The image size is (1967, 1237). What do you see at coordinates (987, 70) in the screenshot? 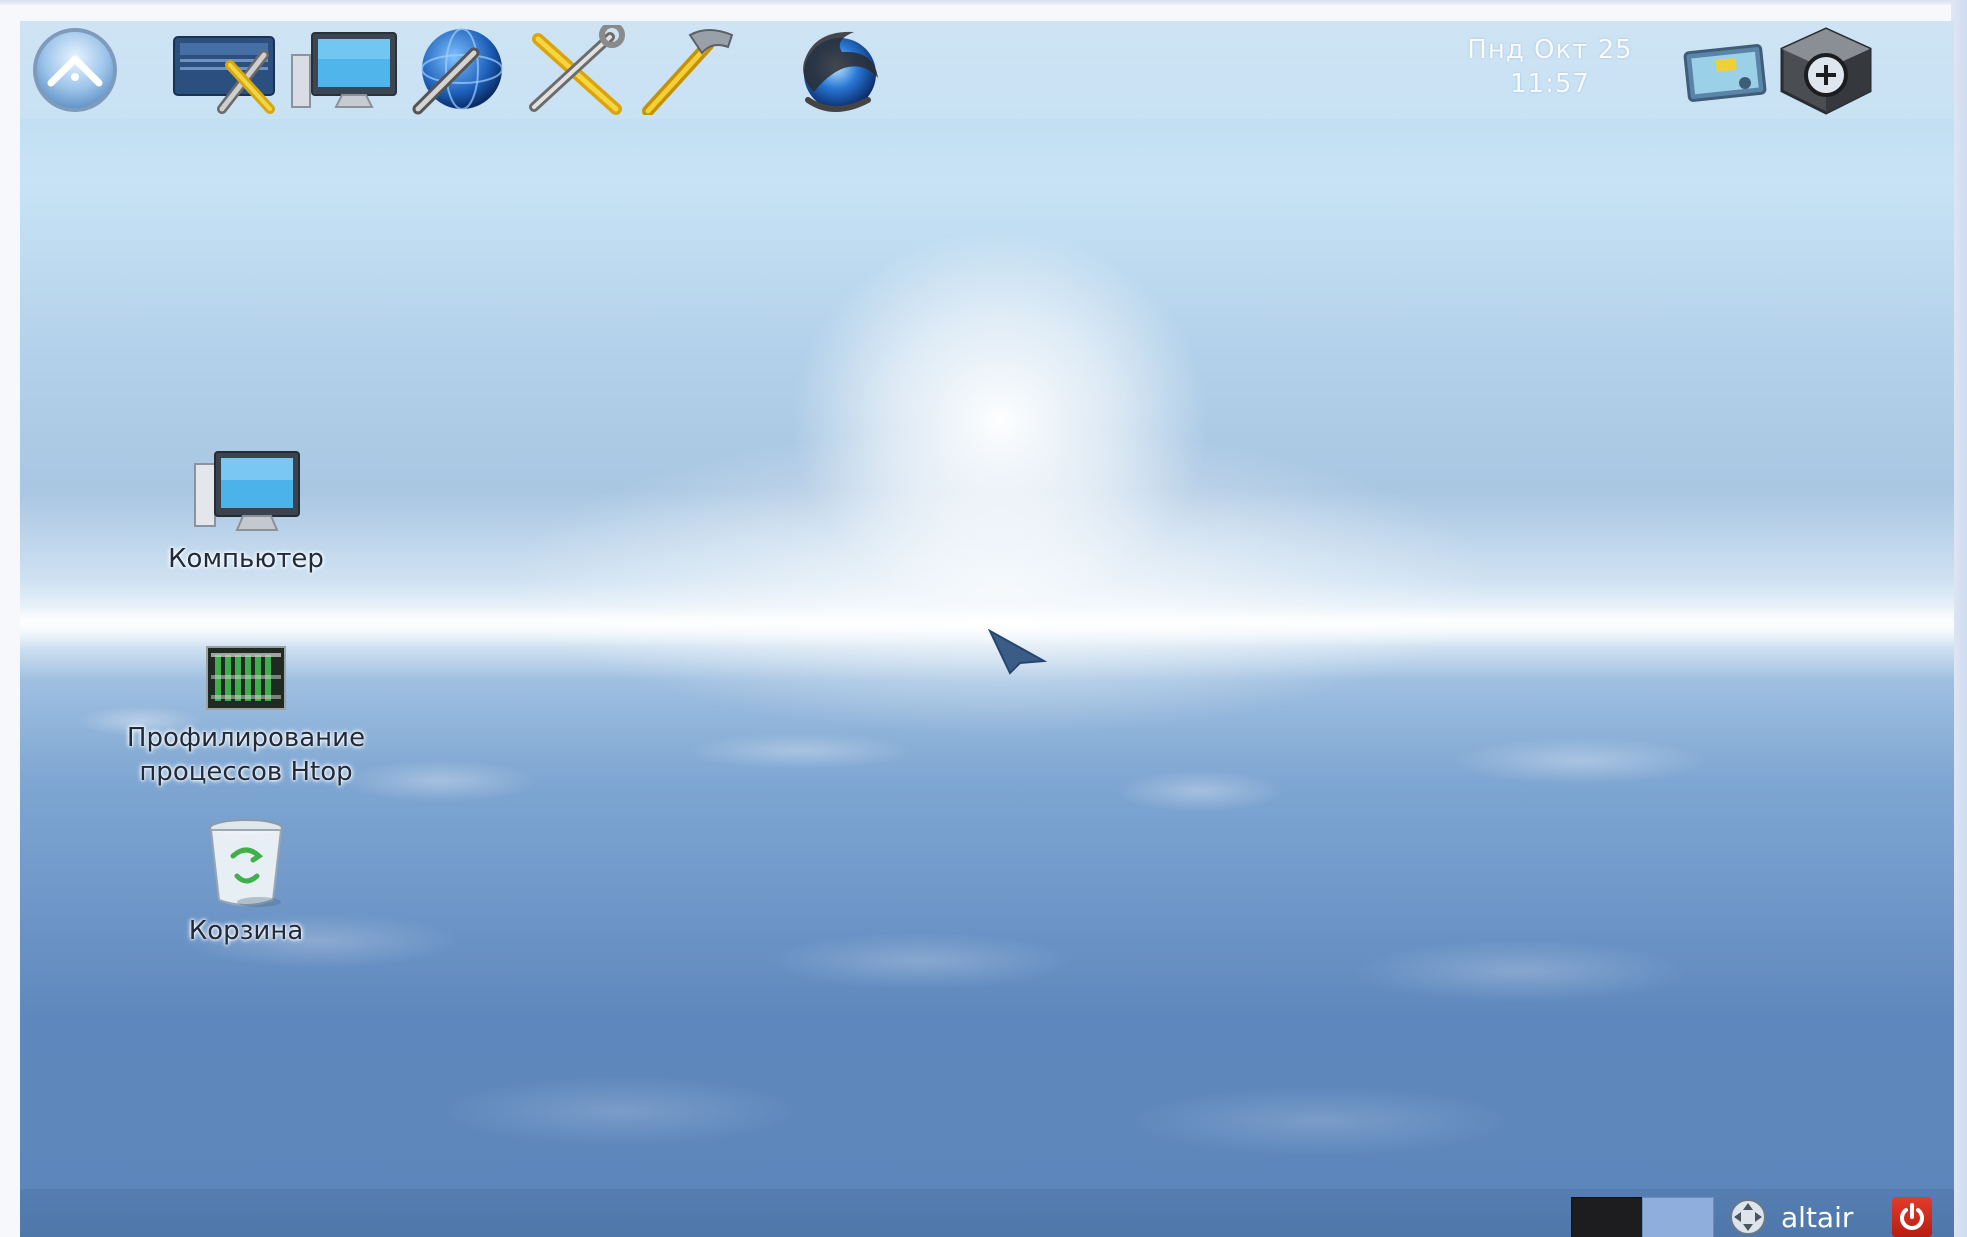
I see `top-panel: Пнд Окт 25 11:57` at bounding box center [987, 70].